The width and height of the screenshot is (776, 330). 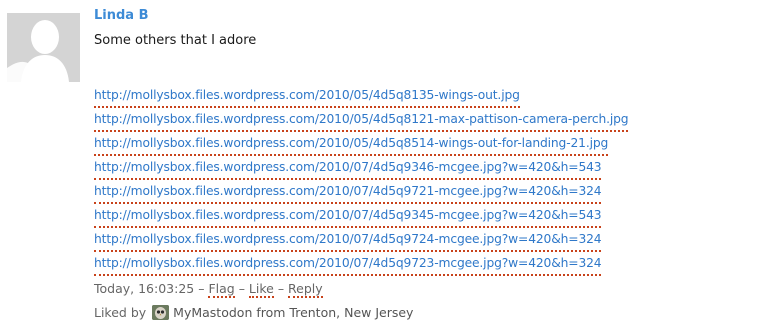 I want to click on liker-avatar, so click(x=161, y=312).